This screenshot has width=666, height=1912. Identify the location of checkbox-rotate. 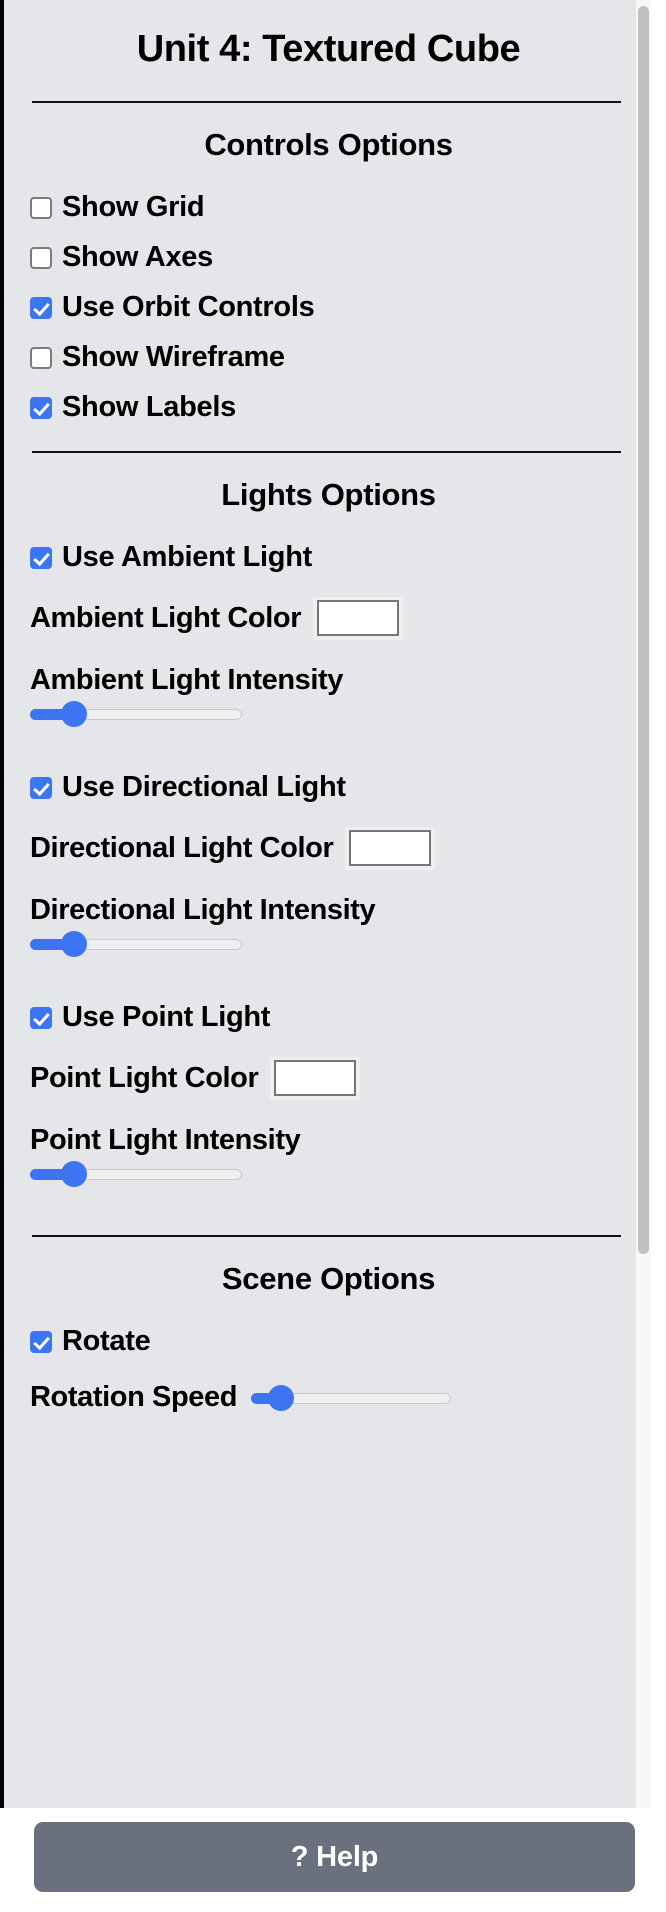
(41, 1341).